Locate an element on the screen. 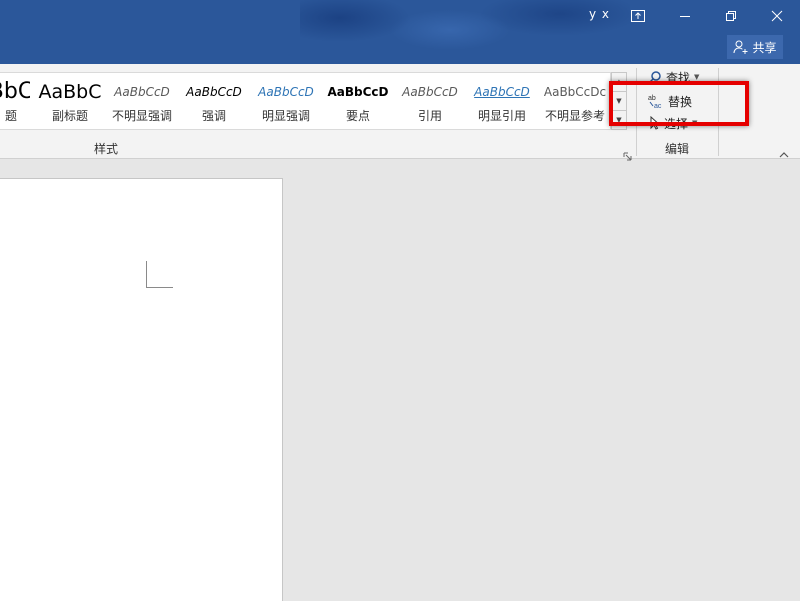 Image resolution: width=800 pixels, height=601 pixels. style-item-subtitle: AaBbC 副标题 is located at coordinates (70, 101).